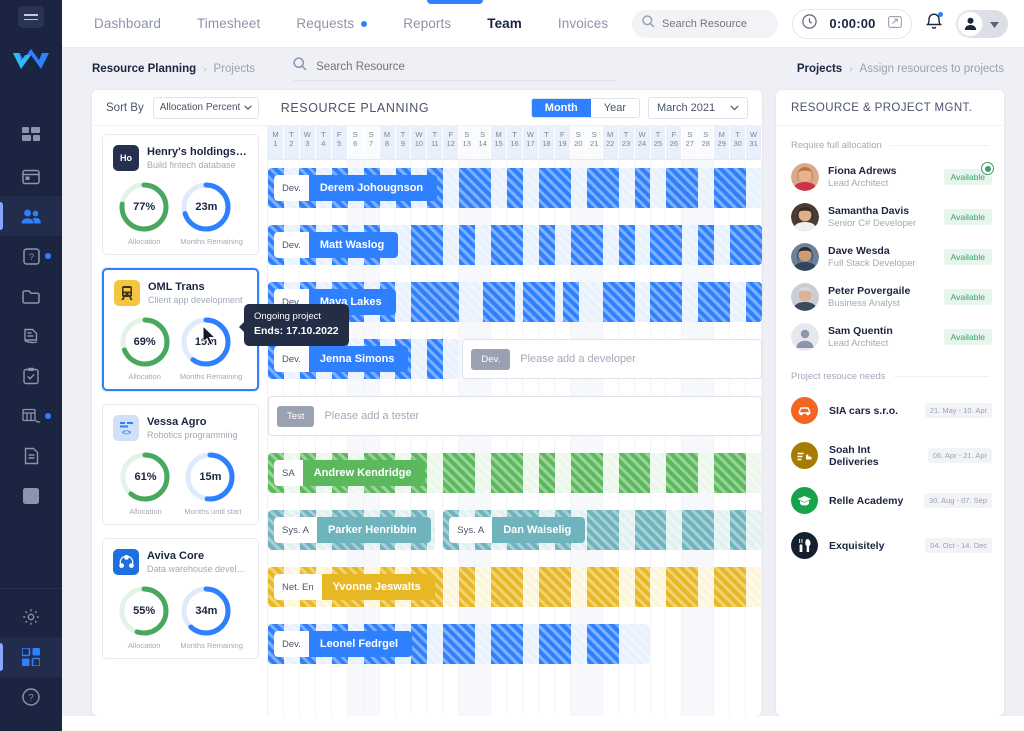 This screenshot has height=731, width=1024. What do you see at coordinates (144, 69) in the screenshot?
I see `breadcrumb-root: Resource Planning` at bounding box center [144, 69].